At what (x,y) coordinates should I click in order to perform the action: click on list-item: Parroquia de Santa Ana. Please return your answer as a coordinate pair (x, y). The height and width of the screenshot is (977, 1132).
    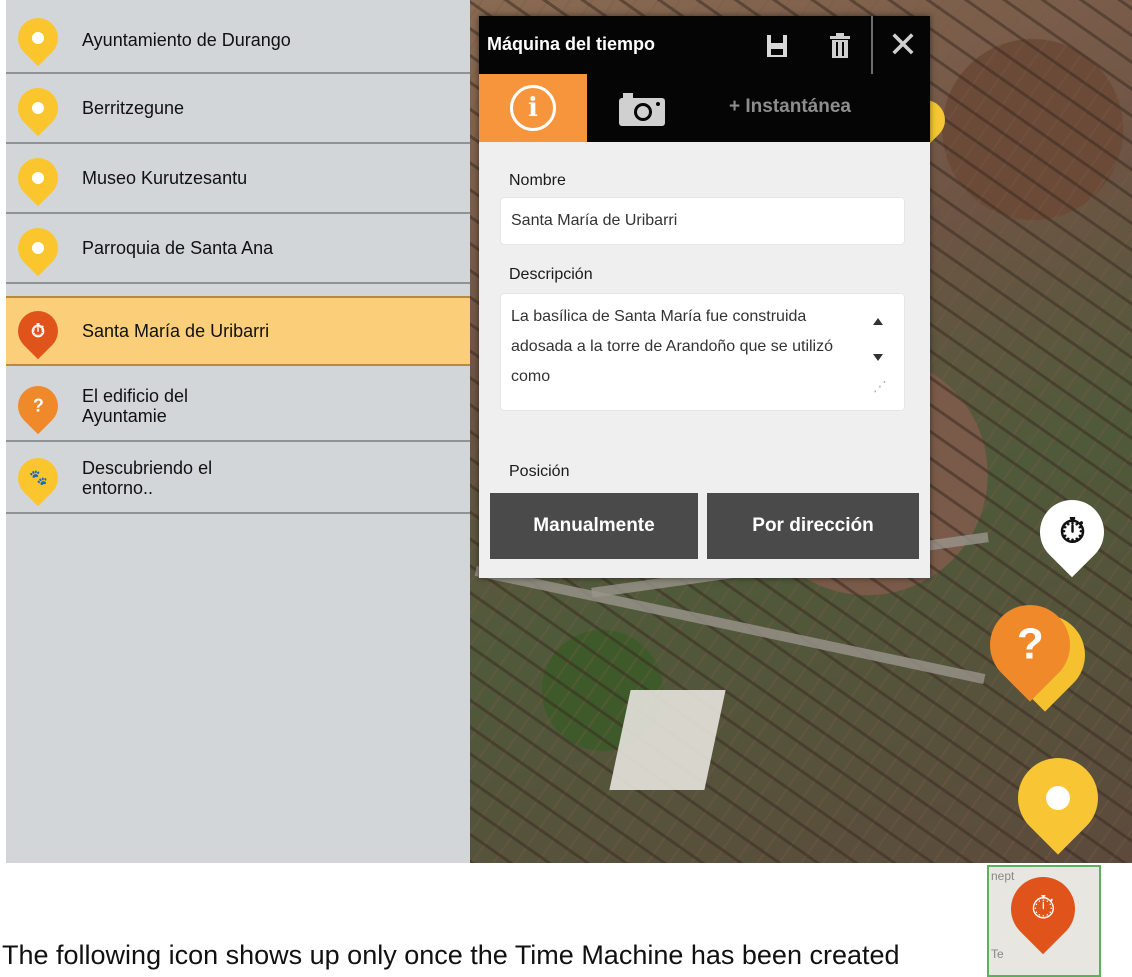
    Looking at the image, I should click on (238, 249).